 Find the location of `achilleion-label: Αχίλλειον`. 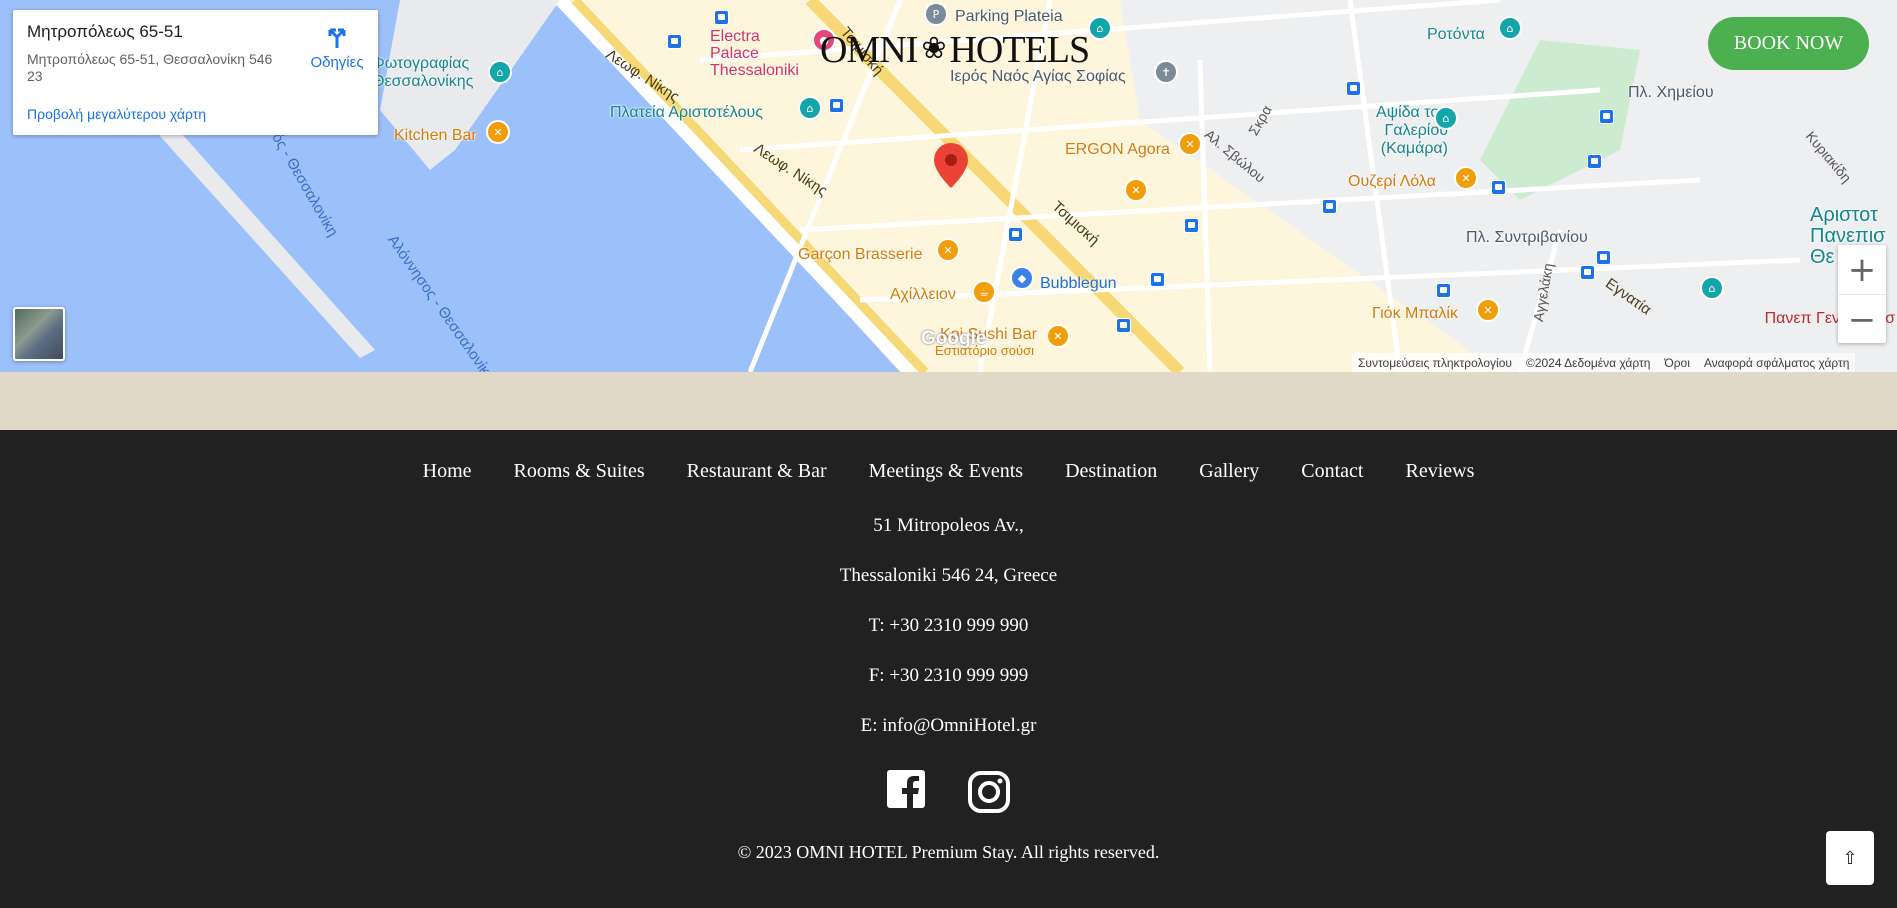

achilleion-label: Αχίλλειον is located at coordinates (923, 294).